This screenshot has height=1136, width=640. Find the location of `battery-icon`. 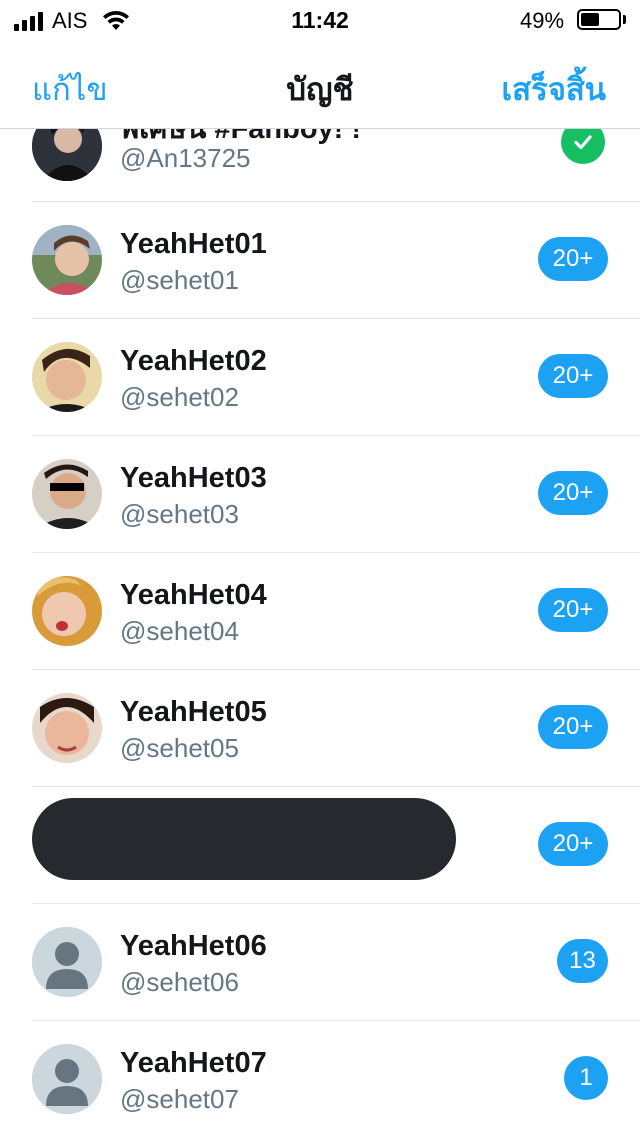

battery-icon is located at coordinates (599, 19).